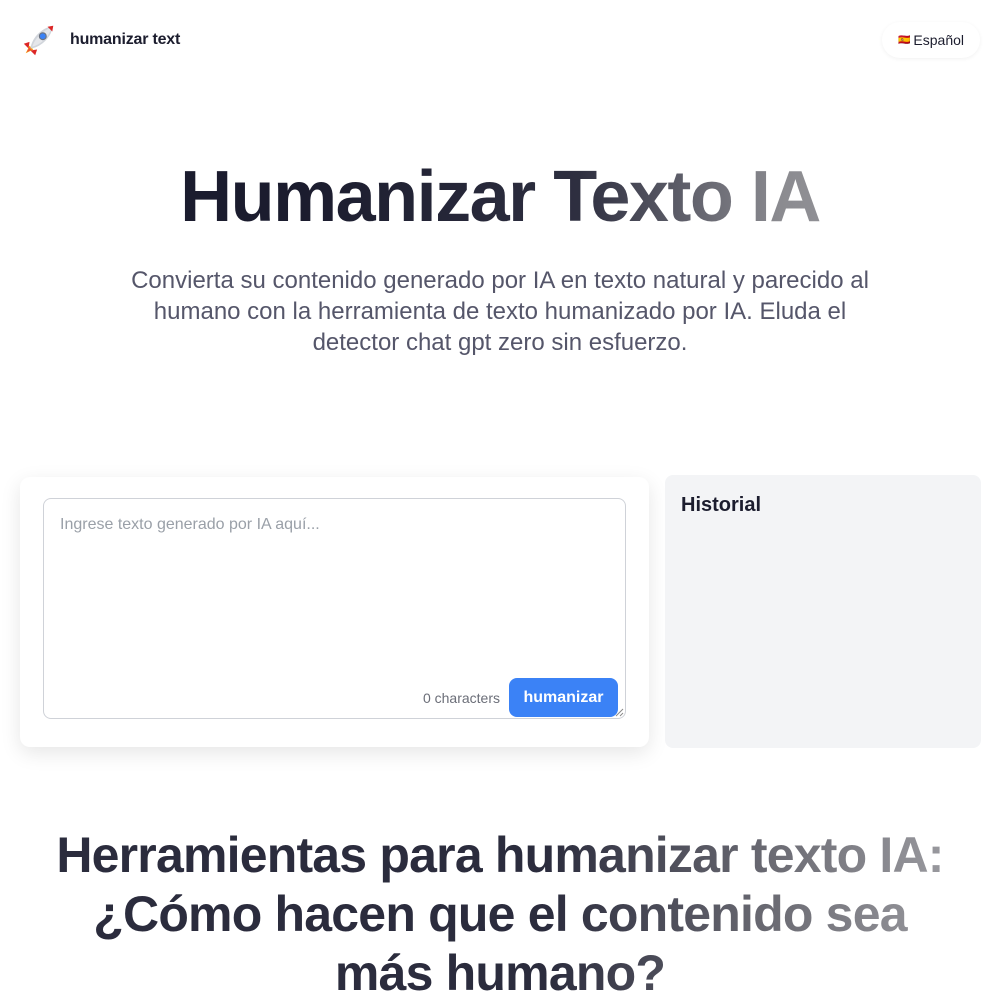  Describe the element at coordinates (500, 40) in the screenshot. I see `site-header: humanizar text 🇪🇸 Español` at that location.